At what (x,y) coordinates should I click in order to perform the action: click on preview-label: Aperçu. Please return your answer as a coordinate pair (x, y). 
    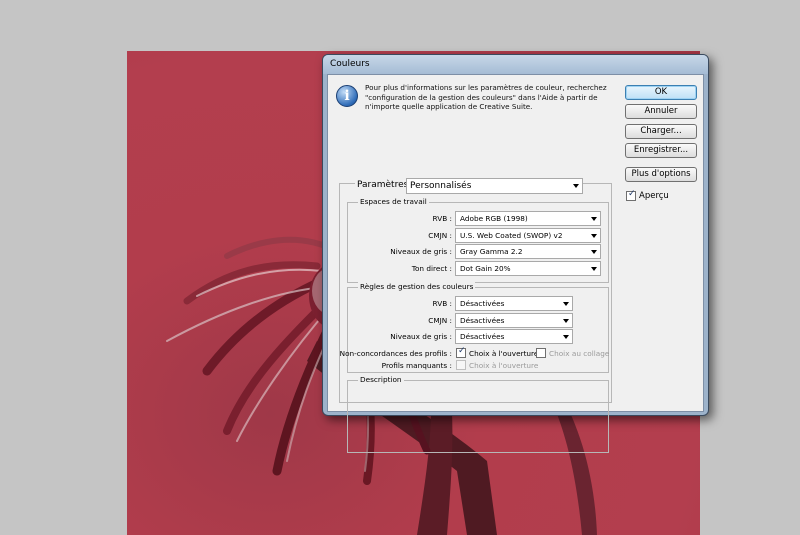
    Looking at the image, I should click on (654, 196).